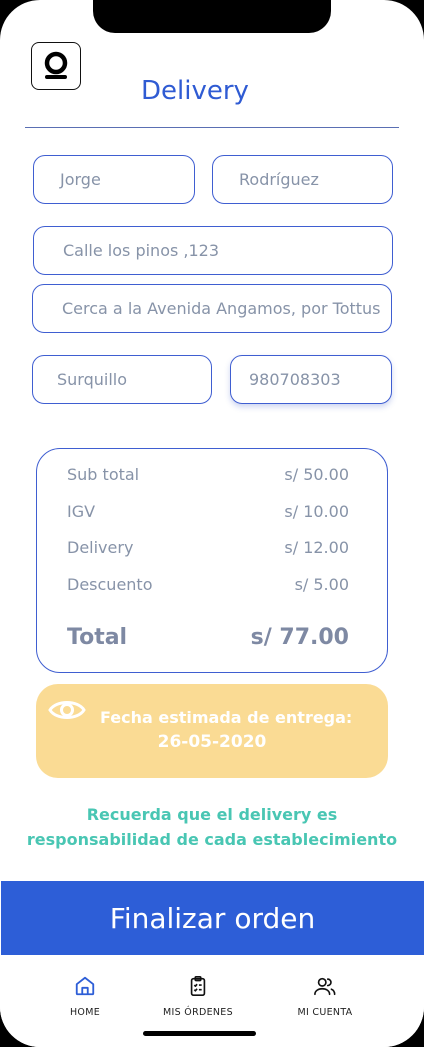 This screenshot has height=1047, width=424. What do you see at coordinates (110, 584) in the screenshot?
I see `discount-label: Descuento` at bounding box center [110, 584].